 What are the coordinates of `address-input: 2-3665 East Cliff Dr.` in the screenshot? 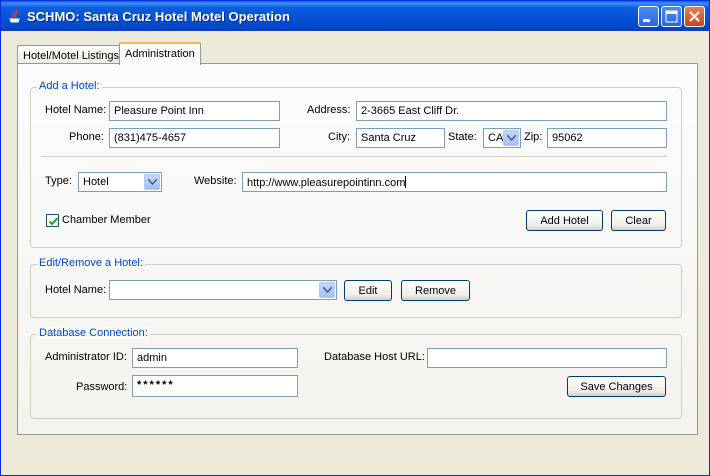 It's located at (511, 111).